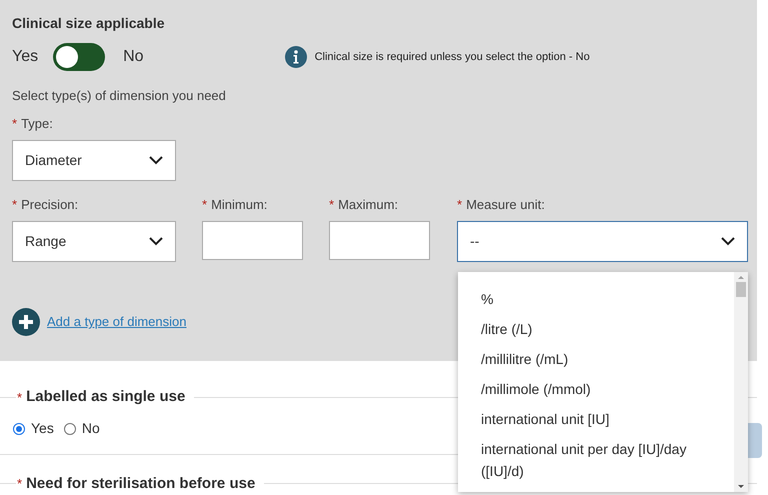 The width and height of the screenshot is (768, 495). What do you see at coordinates (239, 203) in the screenshot?
I see `field-label: Minimum:` at bounding box center [239, 203].